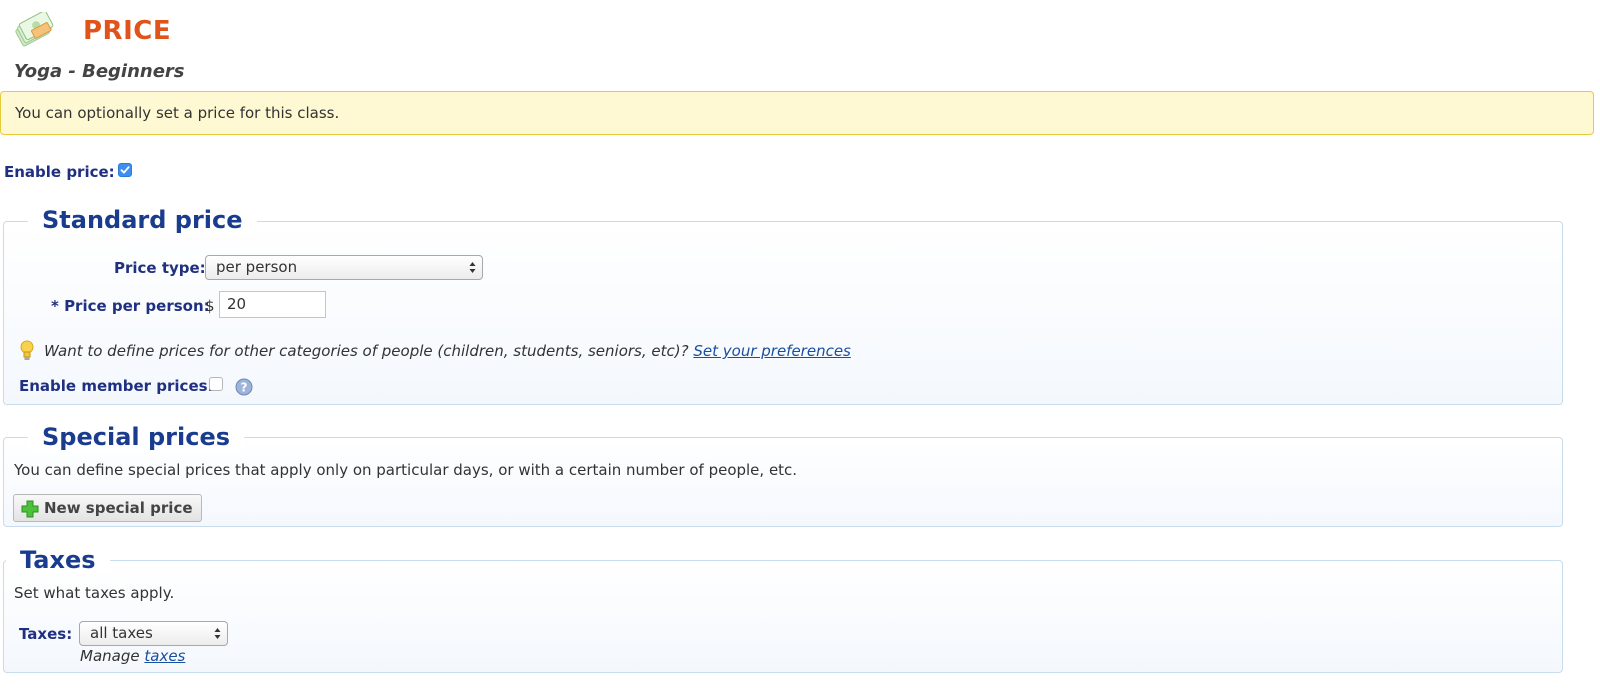 Image resolution: width=1600 pixels, height=691 pixels. Describe the element at coordinates (164, 656) in the screenshot. I see `manage-taxes-link: taxes` at that location.